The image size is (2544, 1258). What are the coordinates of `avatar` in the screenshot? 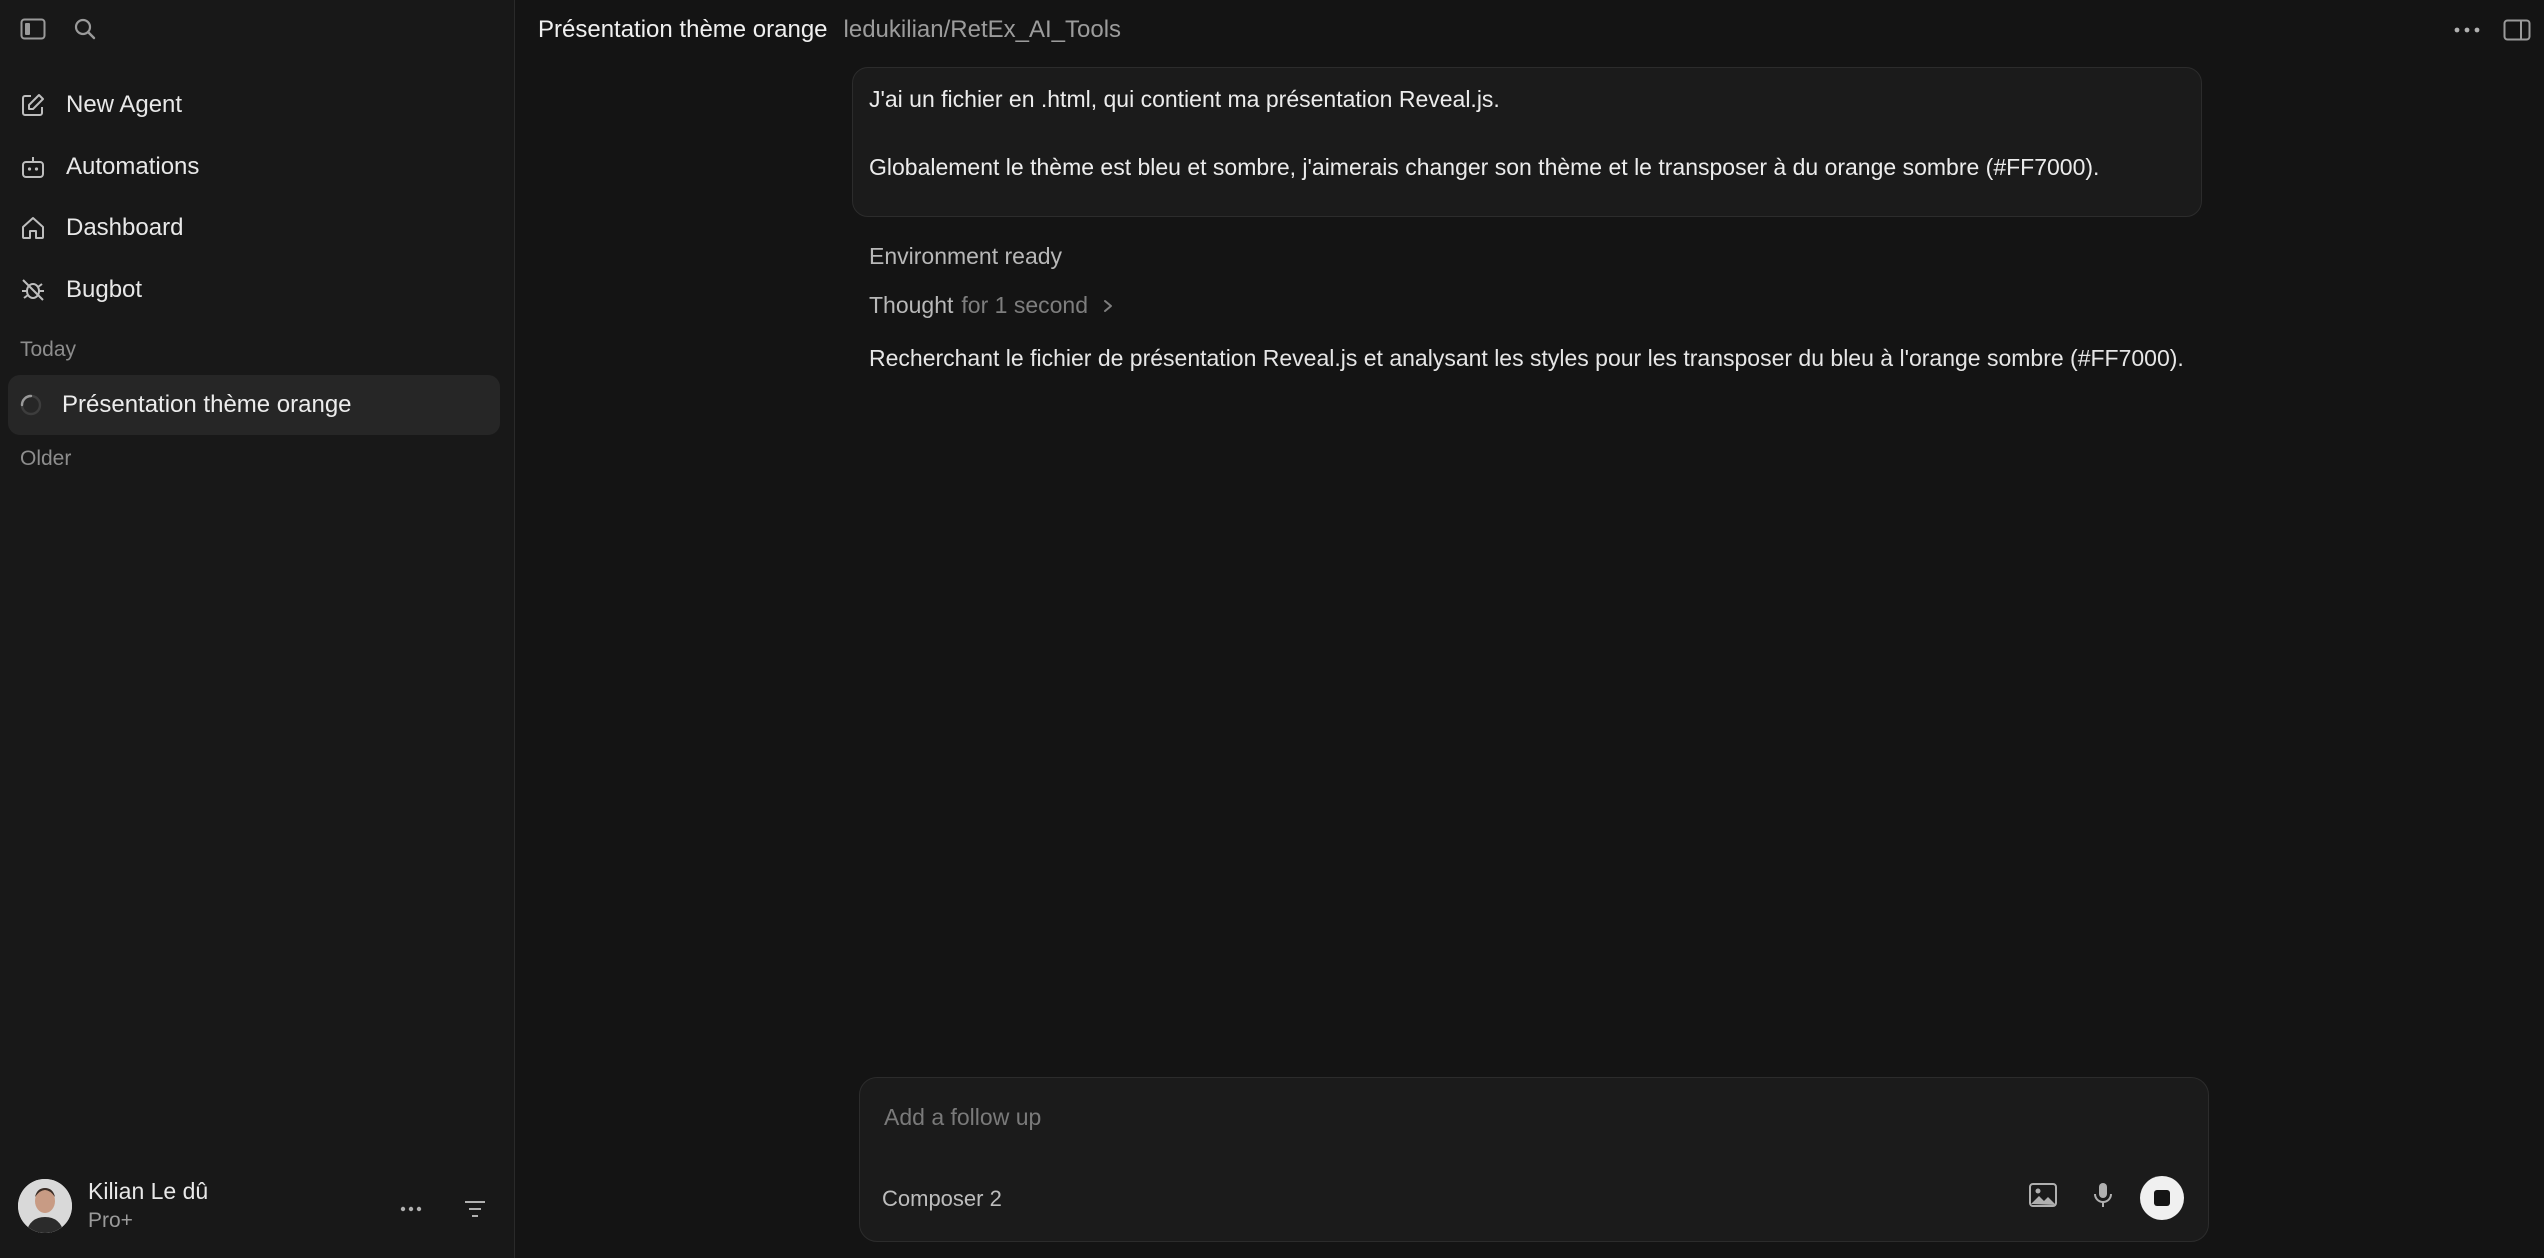 It's located at (45, 1205).